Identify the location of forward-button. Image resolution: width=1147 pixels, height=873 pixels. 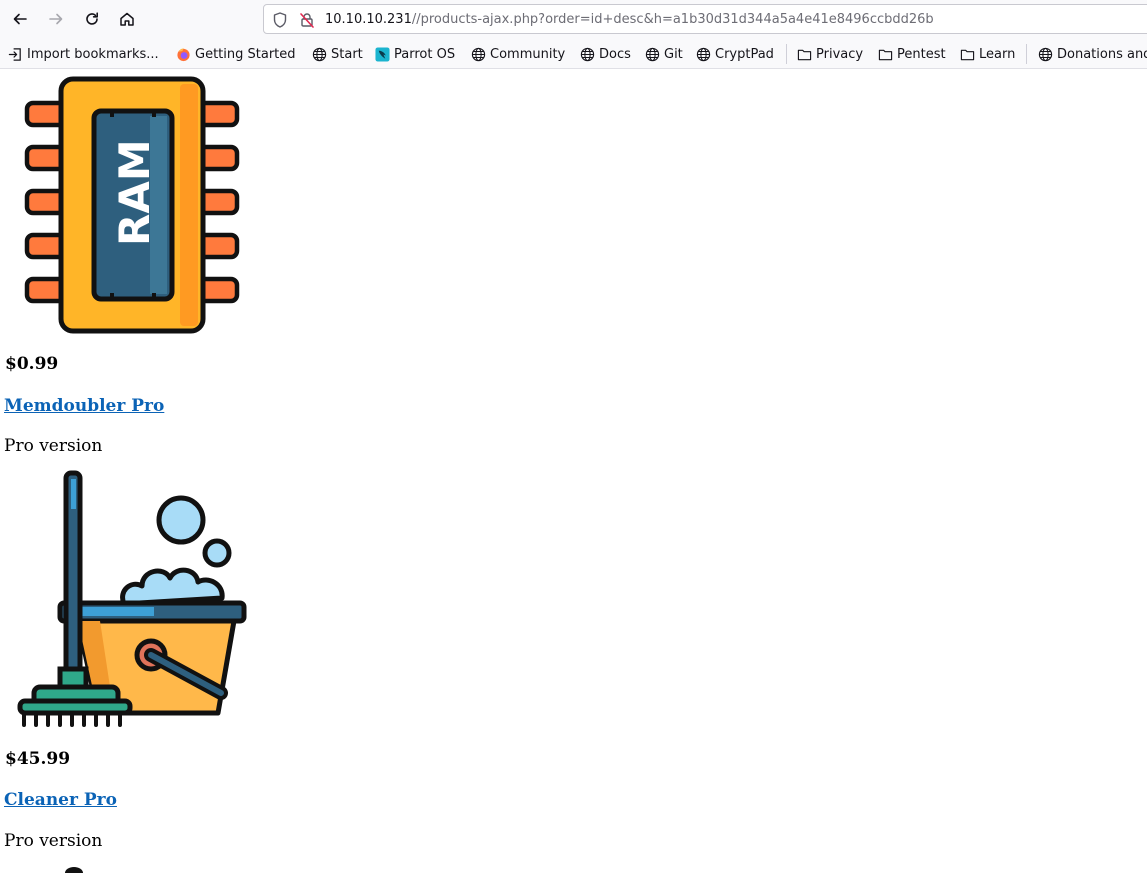
(56, 19).